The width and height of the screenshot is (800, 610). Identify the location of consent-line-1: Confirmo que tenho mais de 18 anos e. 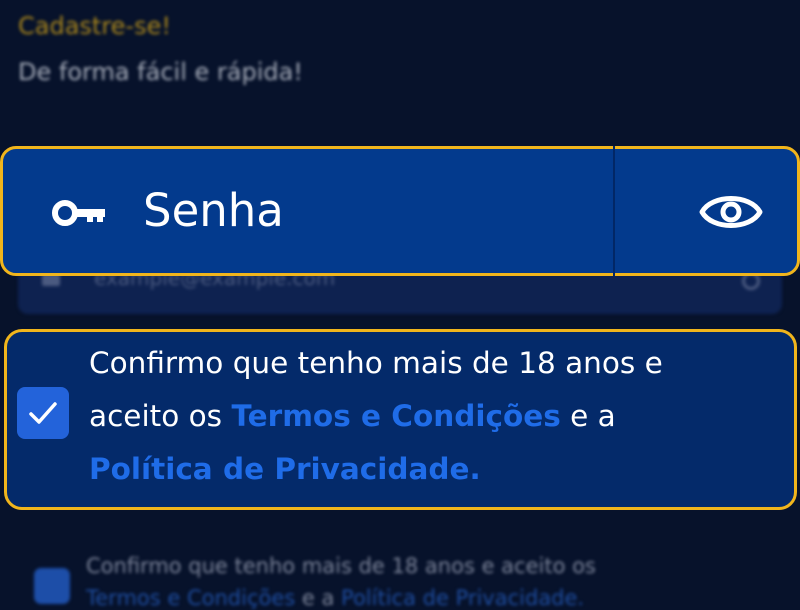
(376, 363).